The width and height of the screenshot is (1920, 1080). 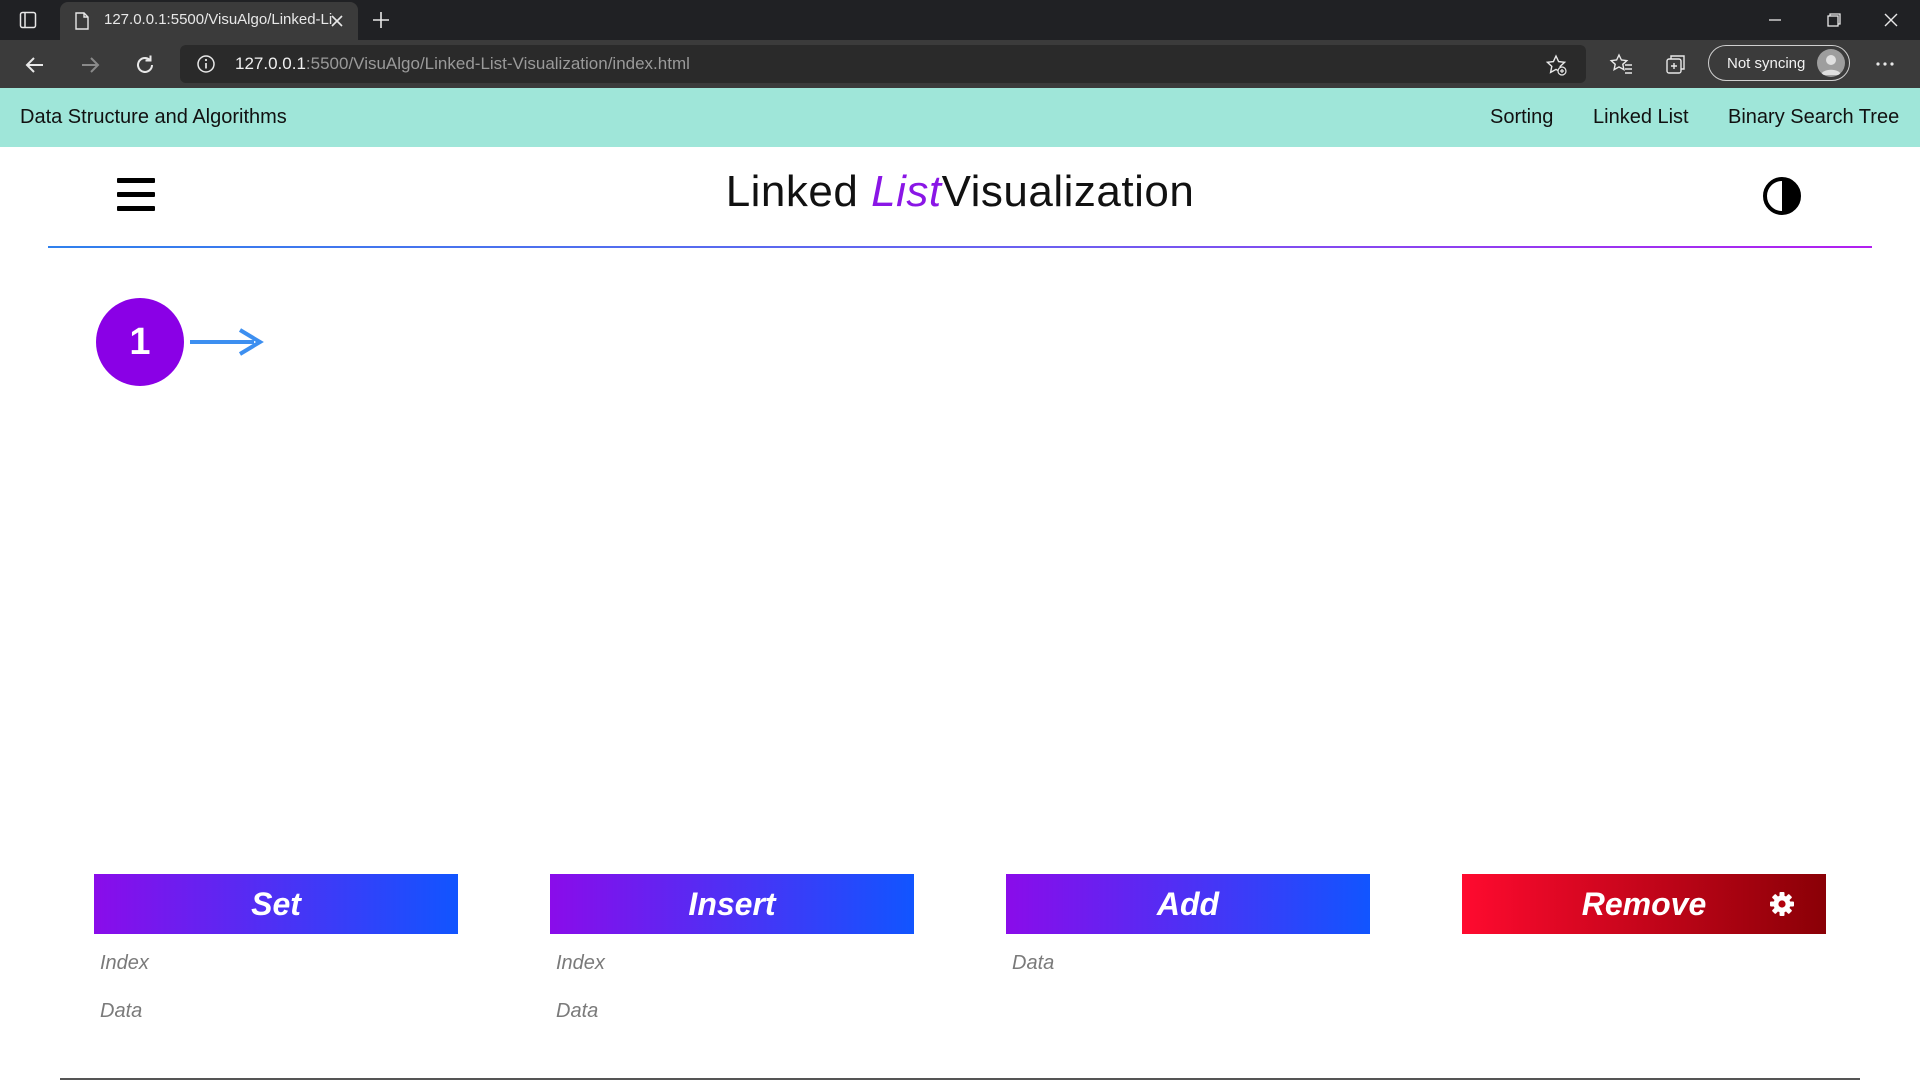 What do you see at coordinates (270, 63) in the screenshot?
I see `url-host: 127.0.0.1` at bounding box center [270, 63].